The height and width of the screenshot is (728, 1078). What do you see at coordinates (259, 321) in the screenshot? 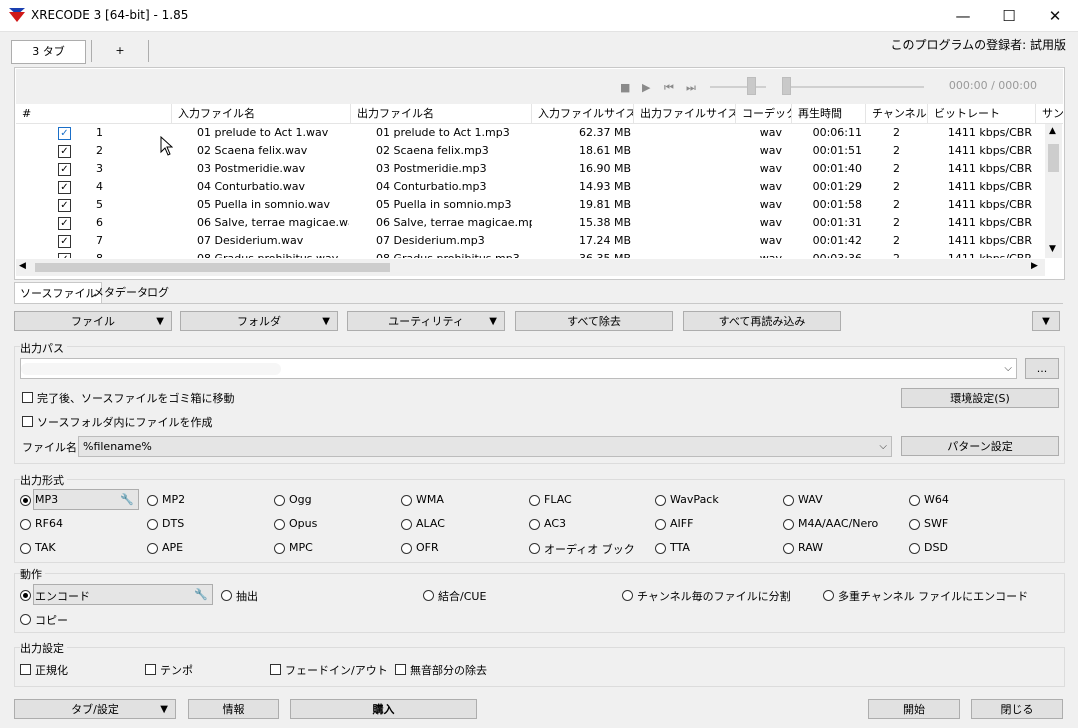
I see `folder-menu-button: フォルダ ▼` at bounding box center [259, 321].